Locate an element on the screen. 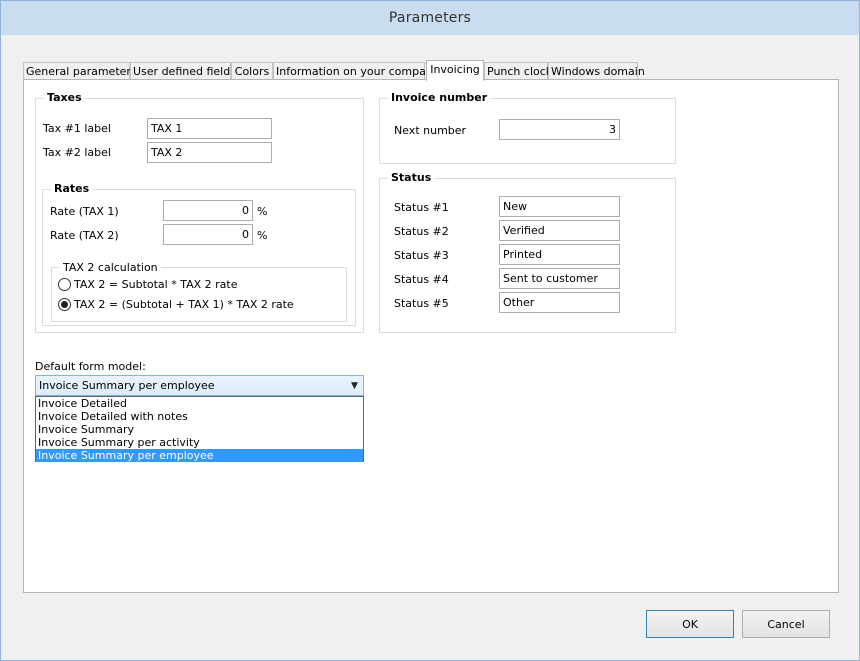  tab-general-parameters: General parameters is located at coordinates (80, 71).